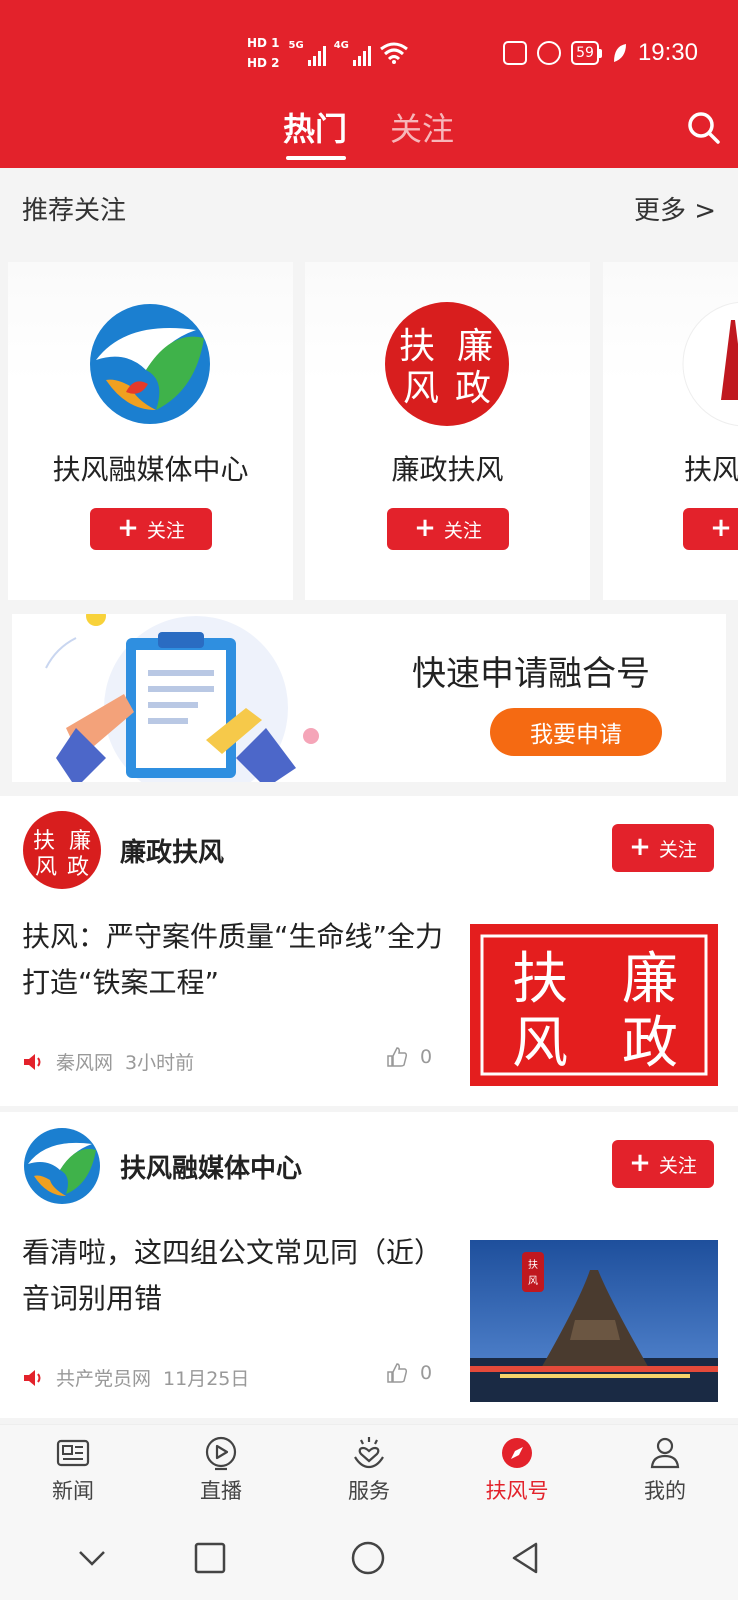 The width and height of the screenshot is (738, 1600). I want to click on tab-hot: 热门, so click(315, 127).